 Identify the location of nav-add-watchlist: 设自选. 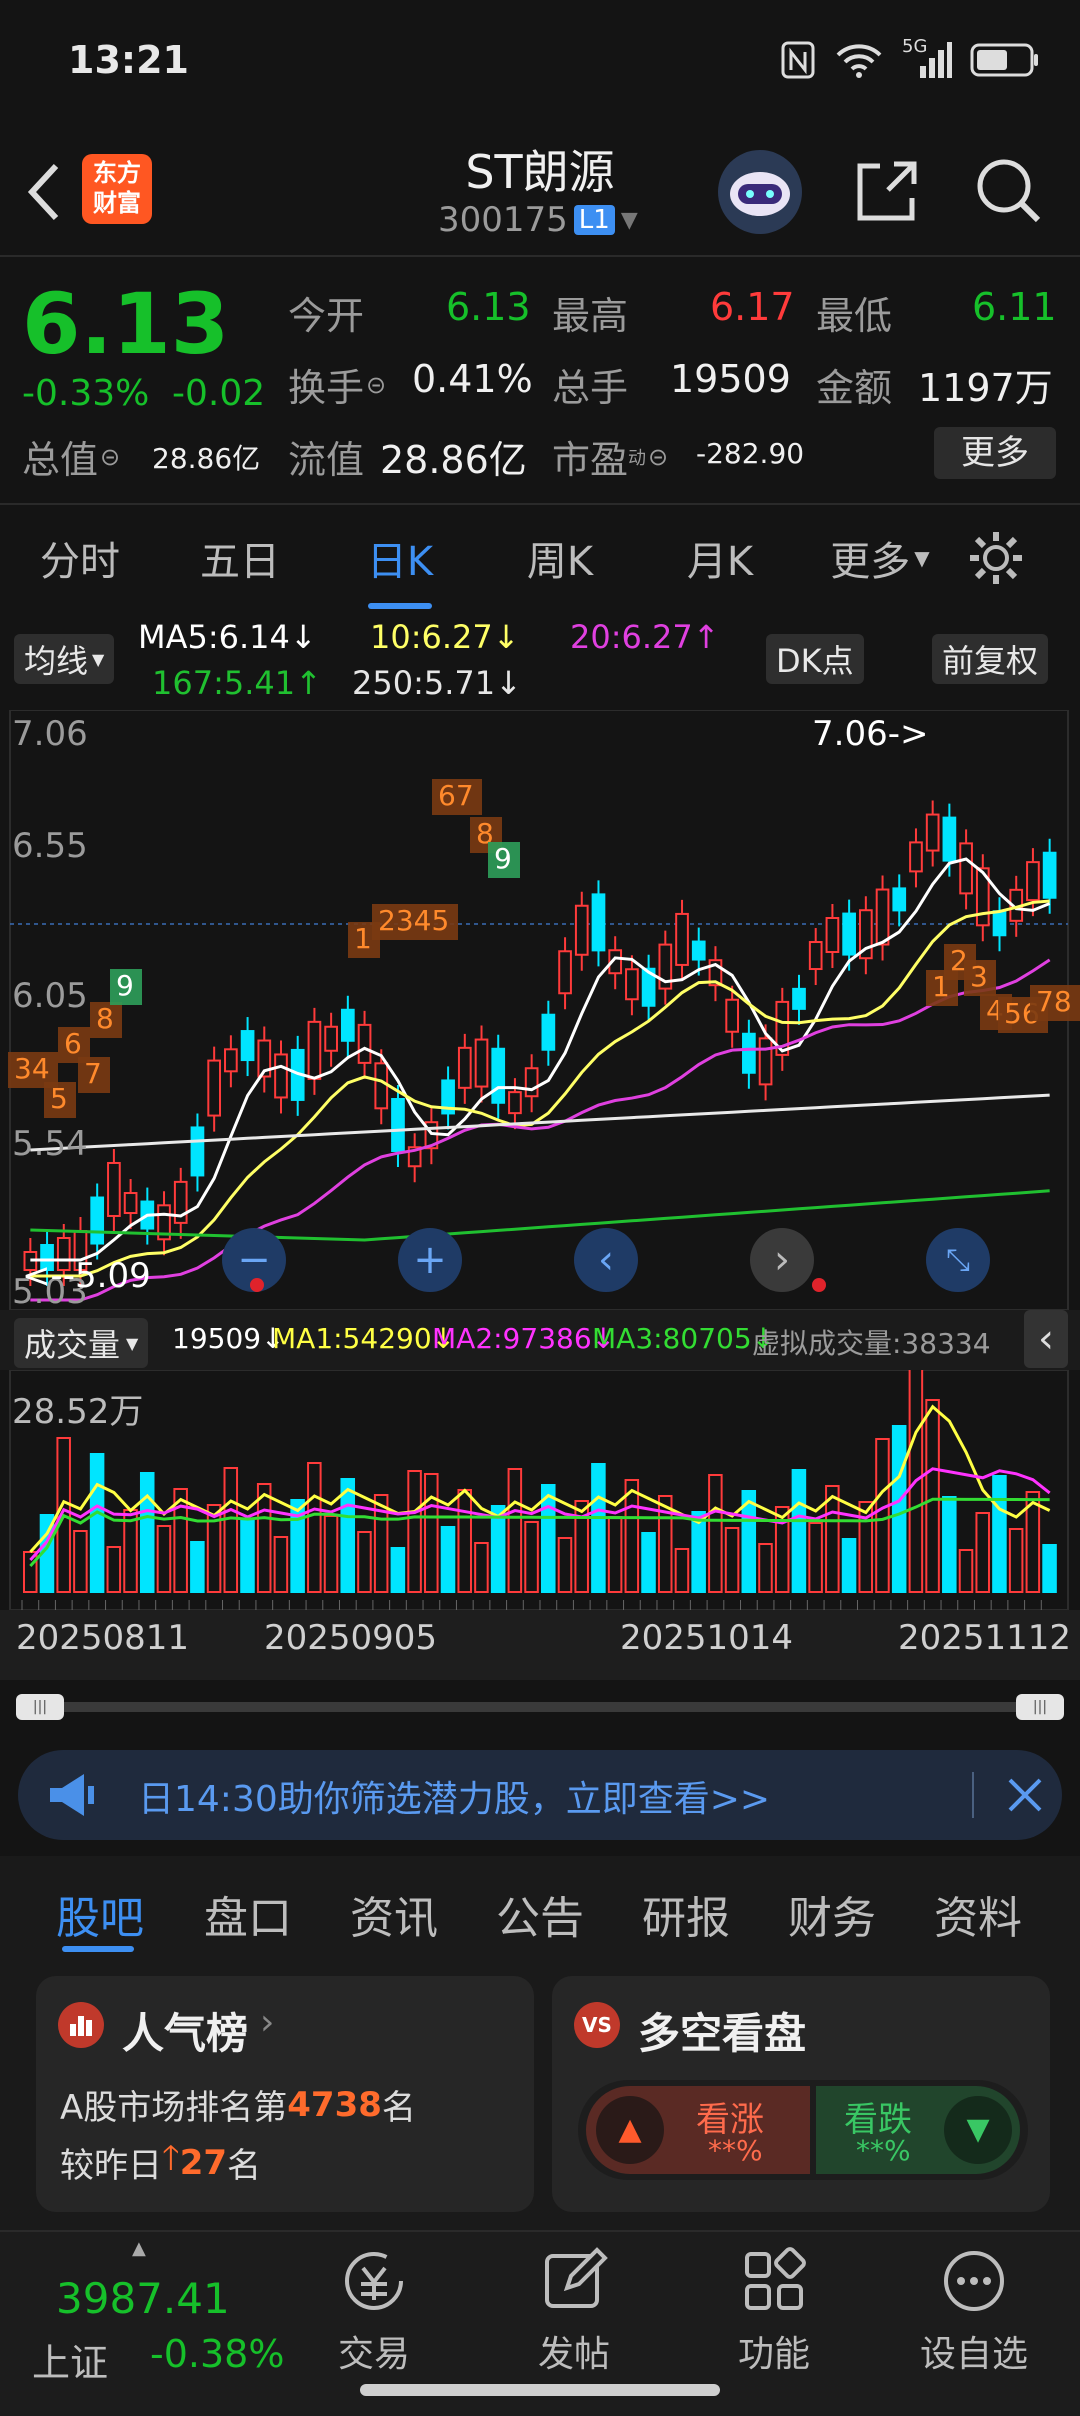
(974, 2311).